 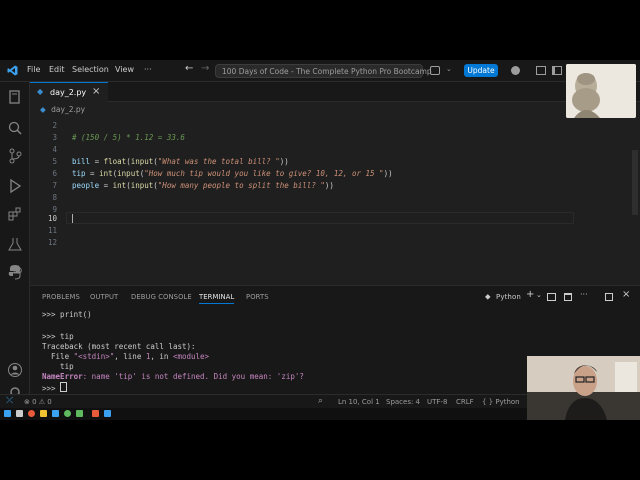 What do you see at coordinates (15, 391) in the screenshot?
I see `settings-gear-icon` at bounding box center [15, 391].